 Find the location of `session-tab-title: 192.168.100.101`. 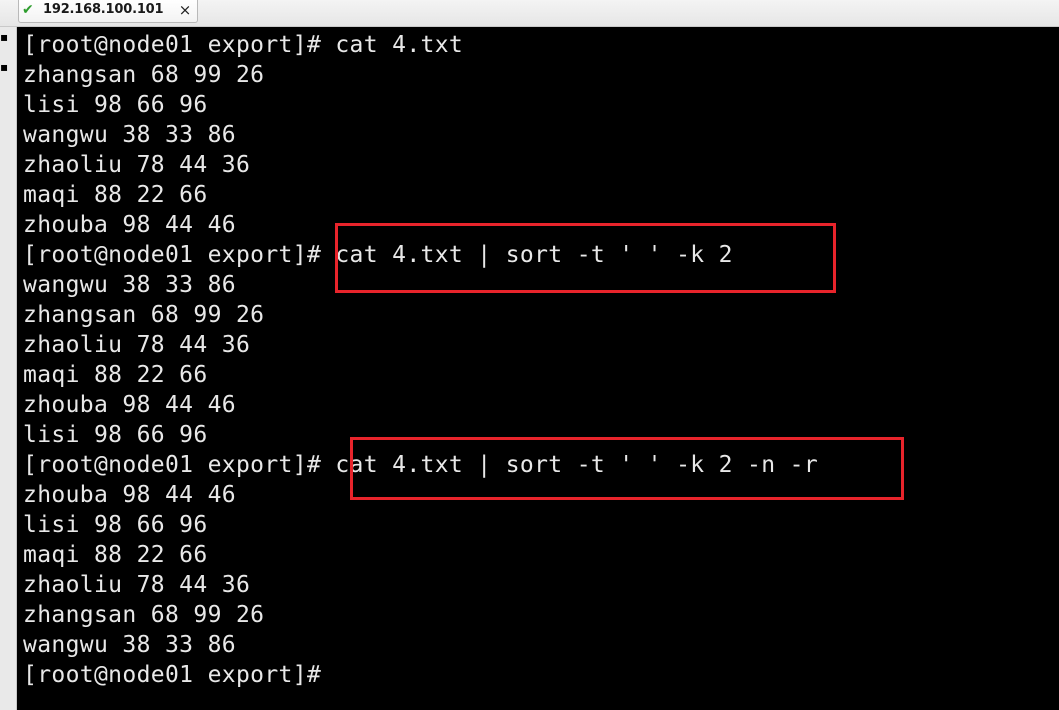

session-tab-title: 192.168.100.101 is located at coordinates (103, 9).